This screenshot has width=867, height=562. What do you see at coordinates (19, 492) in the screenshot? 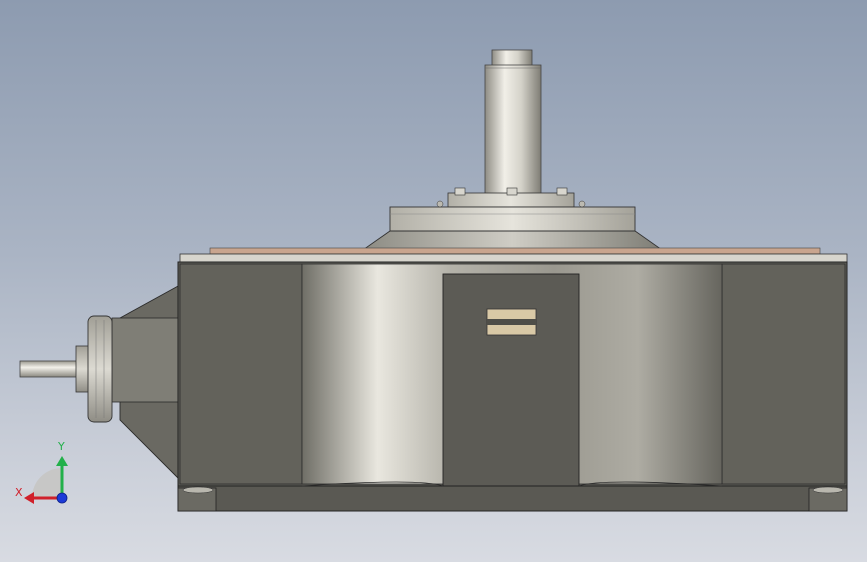
I see `triad-x-label: X` at bounding box center [19, 492].